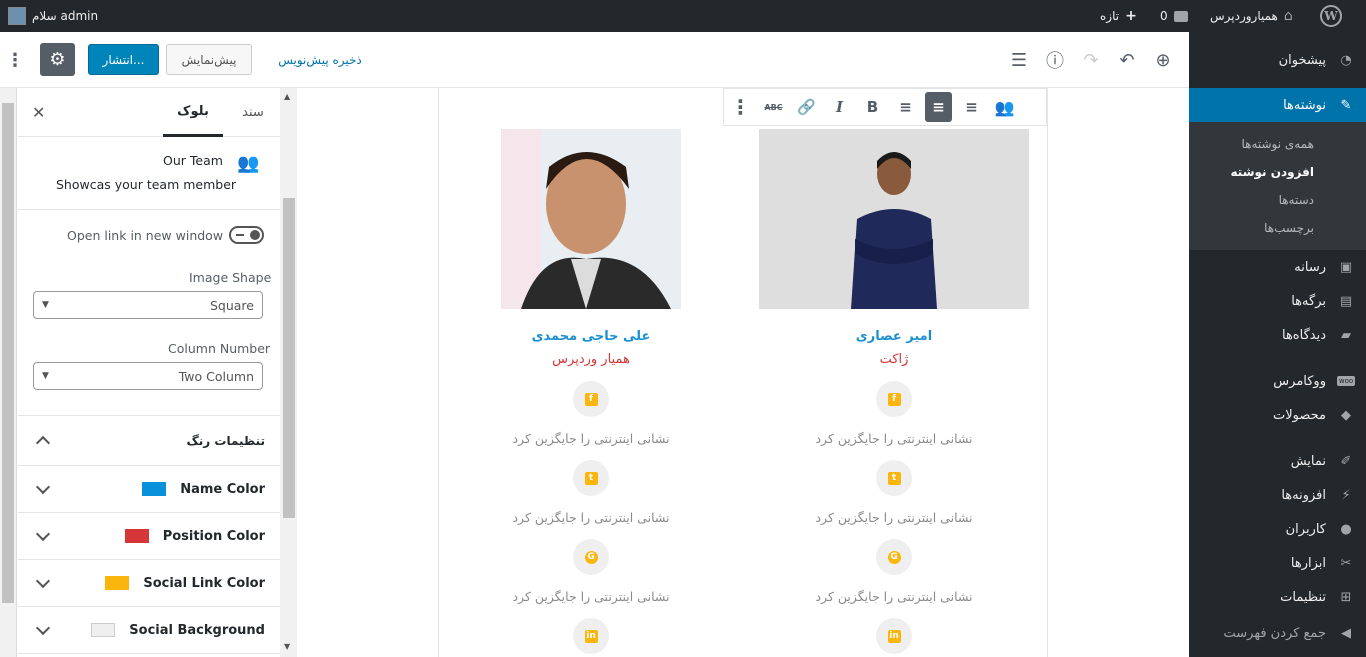 This screenshot has width=1366, height=657. I want to click on my-account: سلام admin, so click(53, 16).